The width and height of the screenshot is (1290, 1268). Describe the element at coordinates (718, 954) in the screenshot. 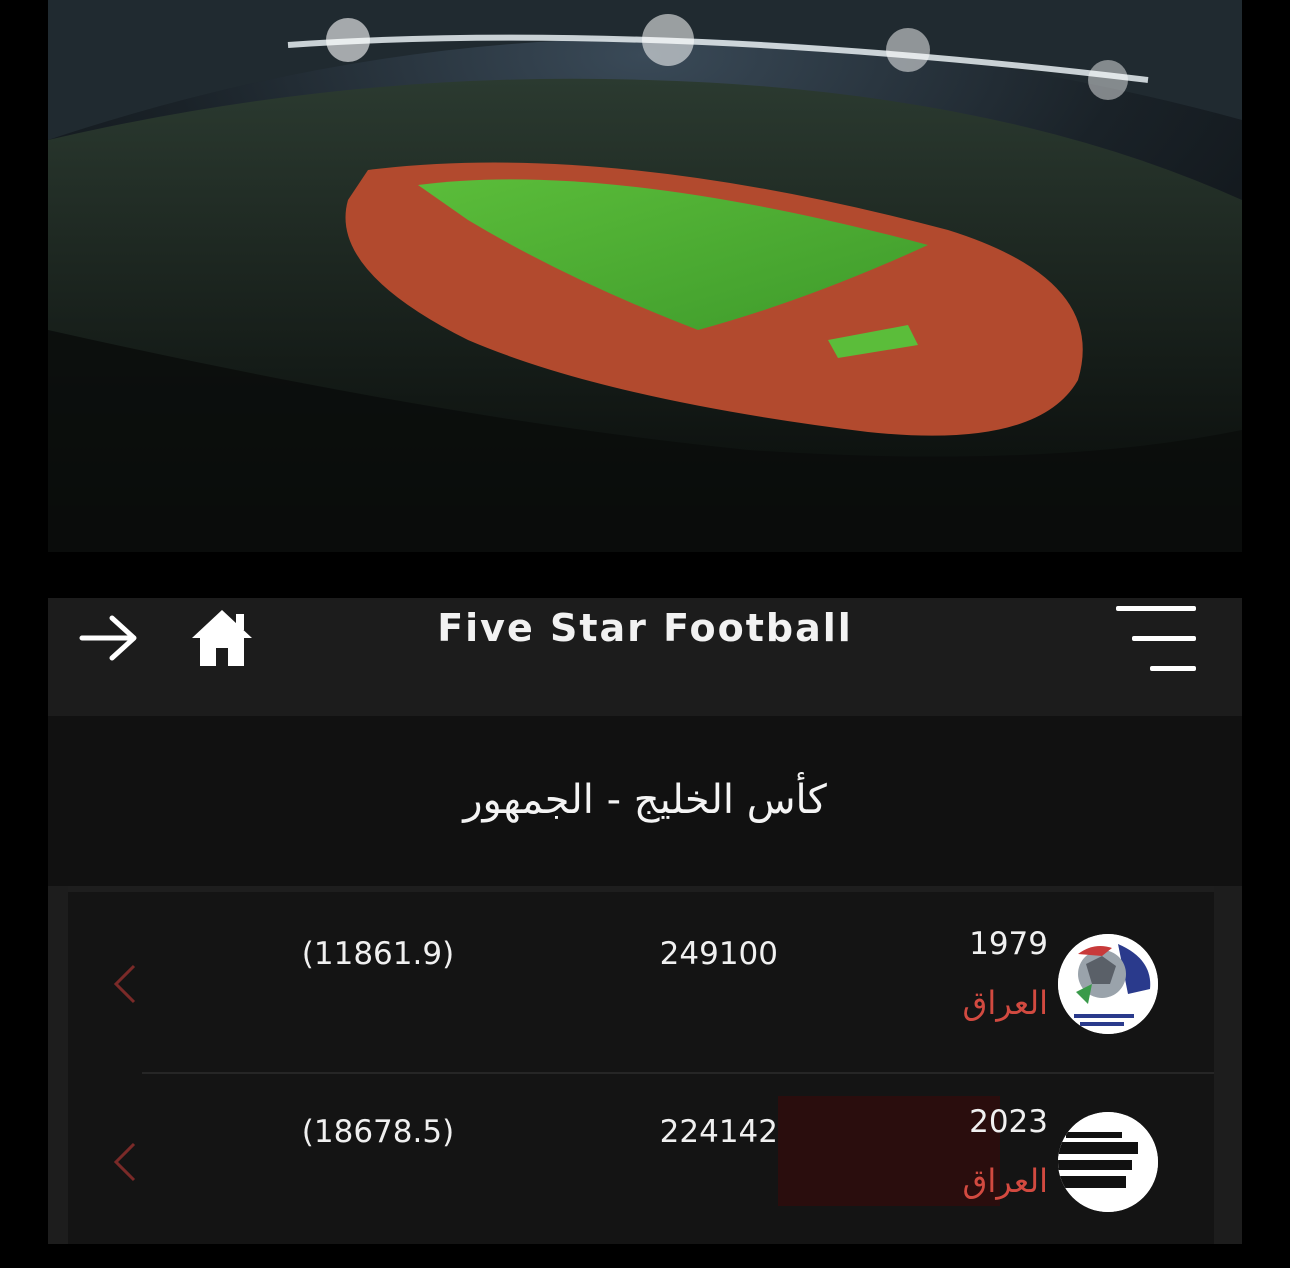

I see `total-attendance: 249100` at that location.